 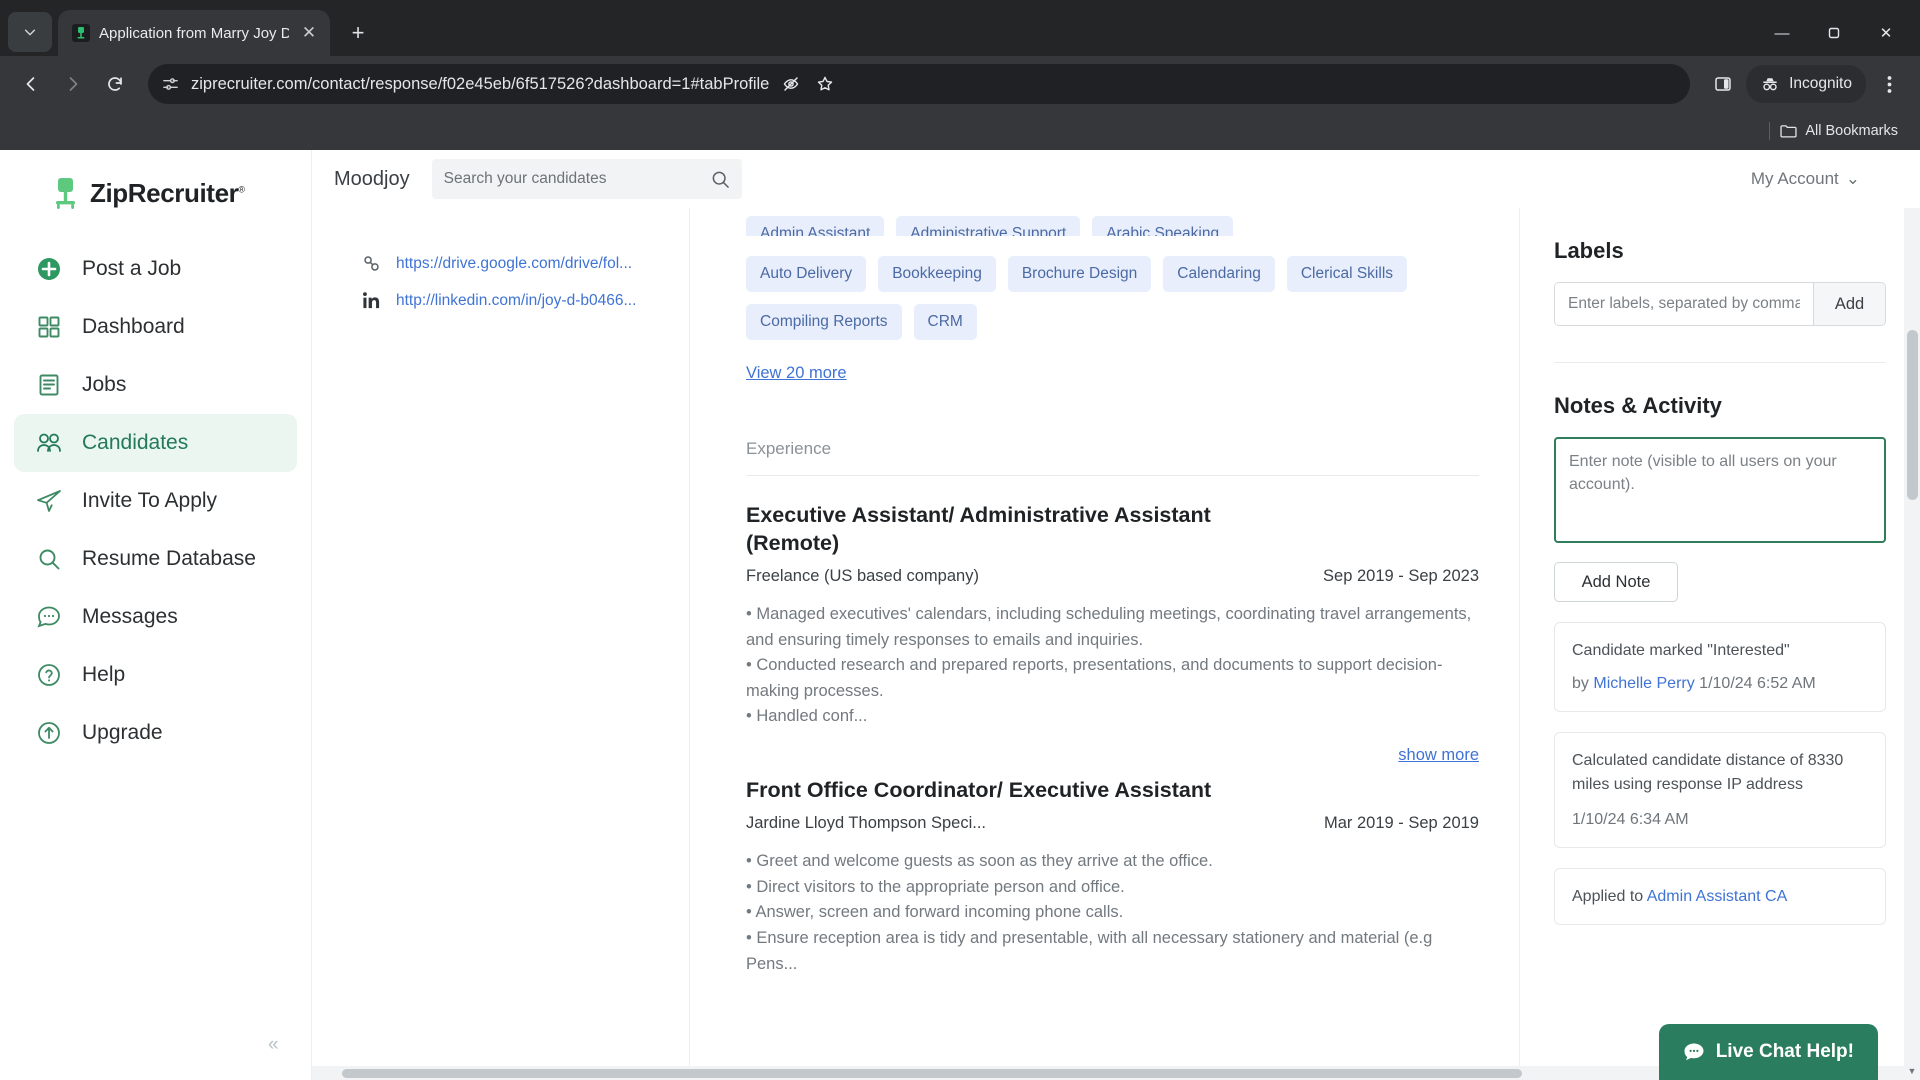 I want to click on folder-icon, so click(x=1788, y=131).